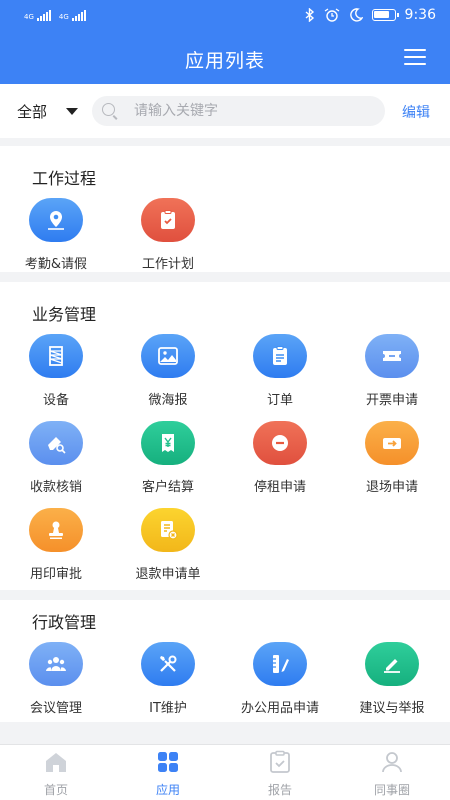 The image size is (450, 800). I want to click on app-label: 微海报, so click(168, 400).